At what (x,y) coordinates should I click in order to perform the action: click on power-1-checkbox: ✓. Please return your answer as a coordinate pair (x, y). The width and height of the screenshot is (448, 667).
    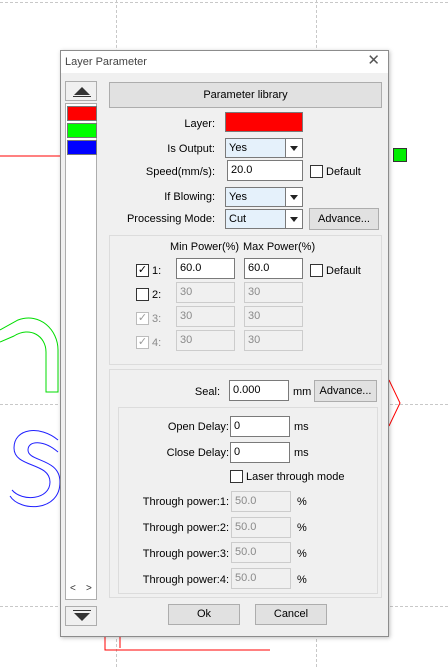
    Looking at the image, I should click on (142, 270).